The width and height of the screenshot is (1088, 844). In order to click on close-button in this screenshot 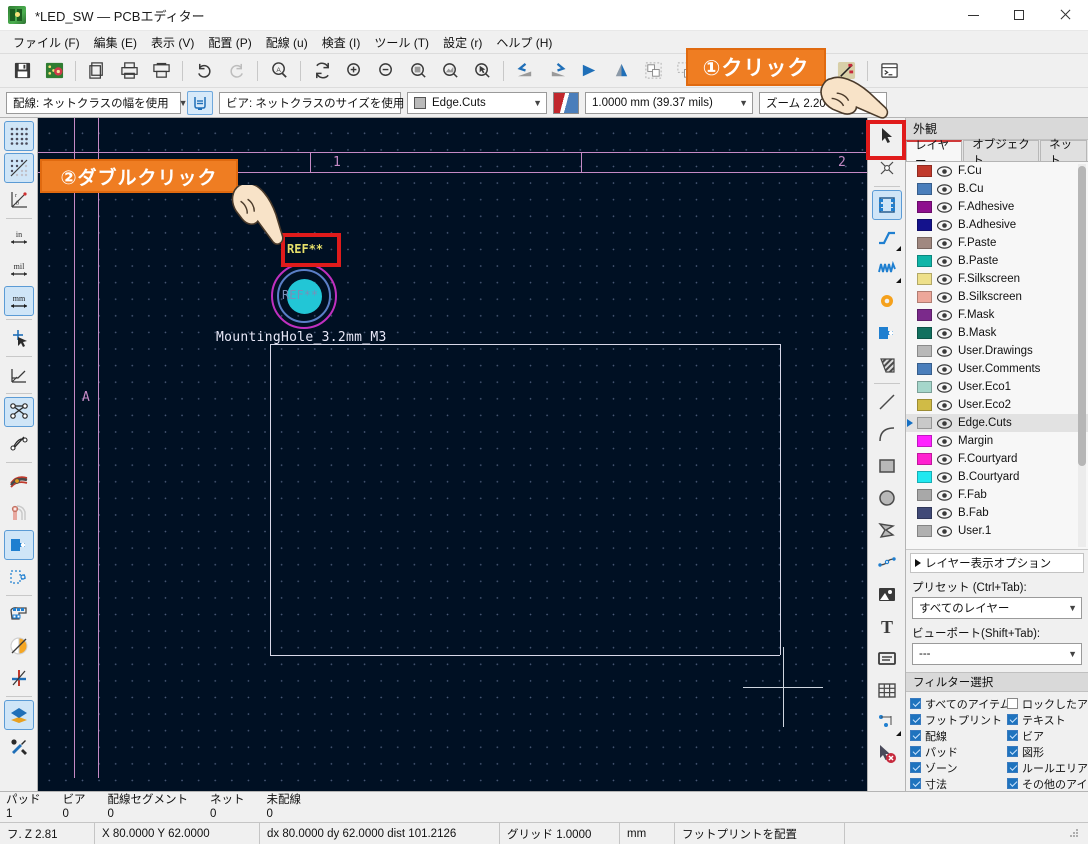, I will do `click(1065, 15)`.